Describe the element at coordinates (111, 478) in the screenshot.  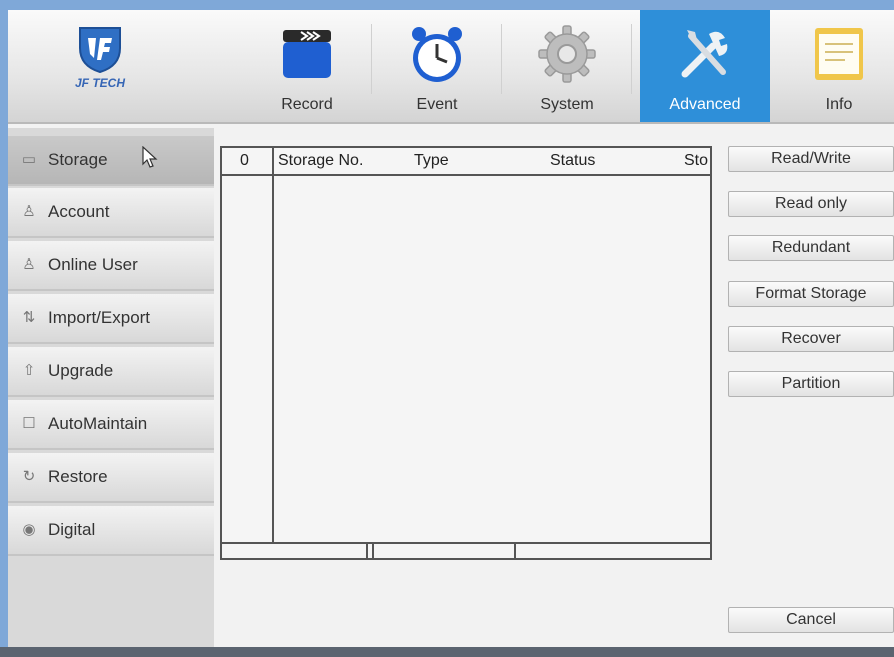
I see `sidebar-item-restore: ↻ Restore` at that location.